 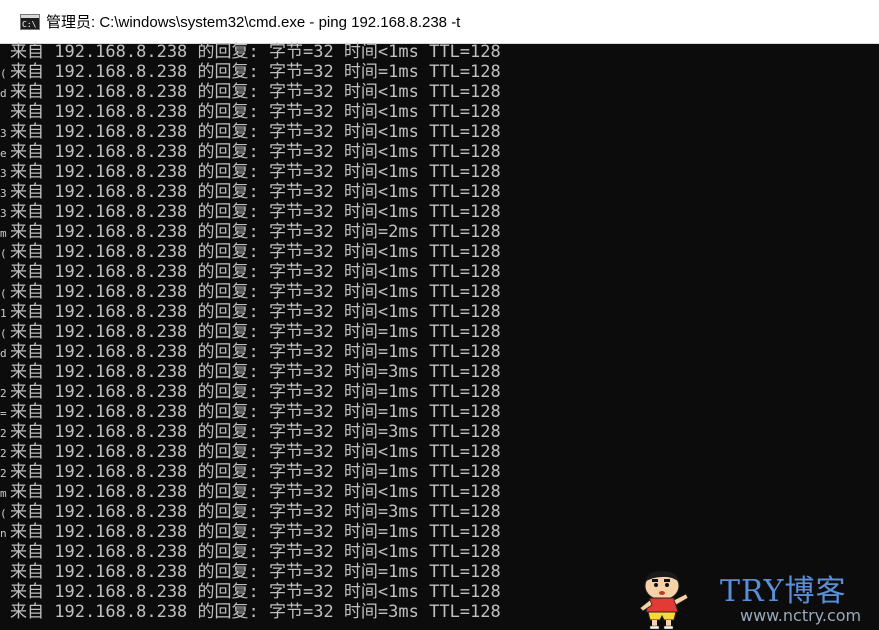 I want to click on background-window-char: n, so click(x=3, y=534).